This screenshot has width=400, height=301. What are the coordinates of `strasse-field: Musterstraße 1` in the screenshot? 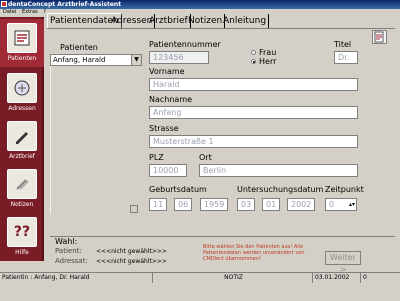 It's located at (253, 141).